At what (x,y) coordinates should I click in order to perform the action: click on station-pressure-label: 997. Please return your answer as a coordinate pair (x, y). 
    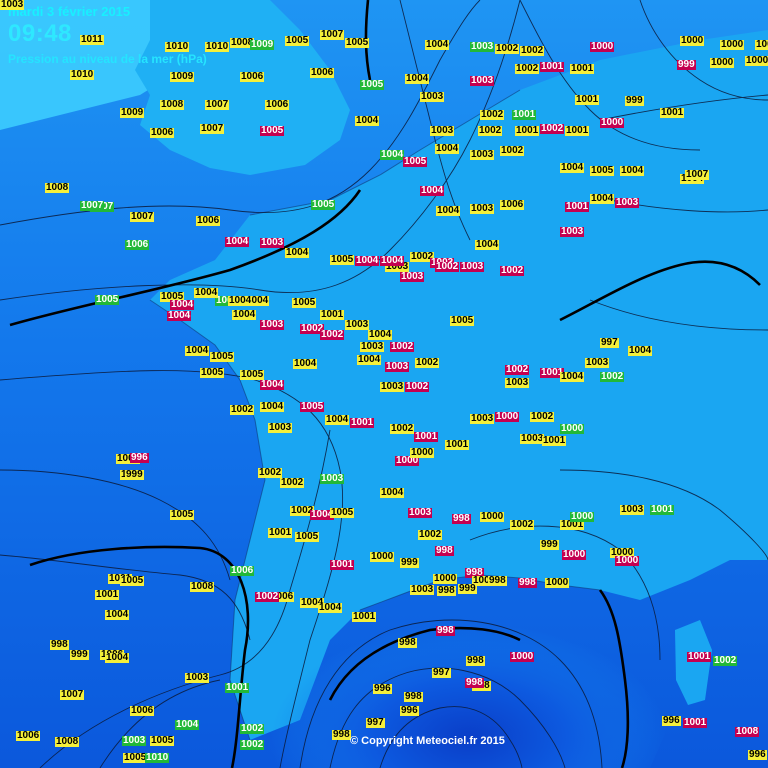
    Looking at the image, I should click on (375, 722).